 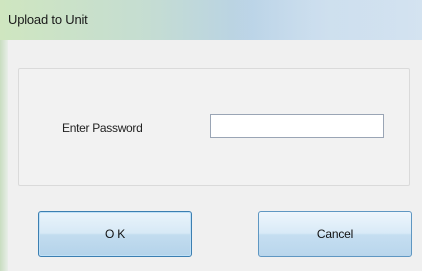 I want to click on window-left-border, so click(x=4, y=155).